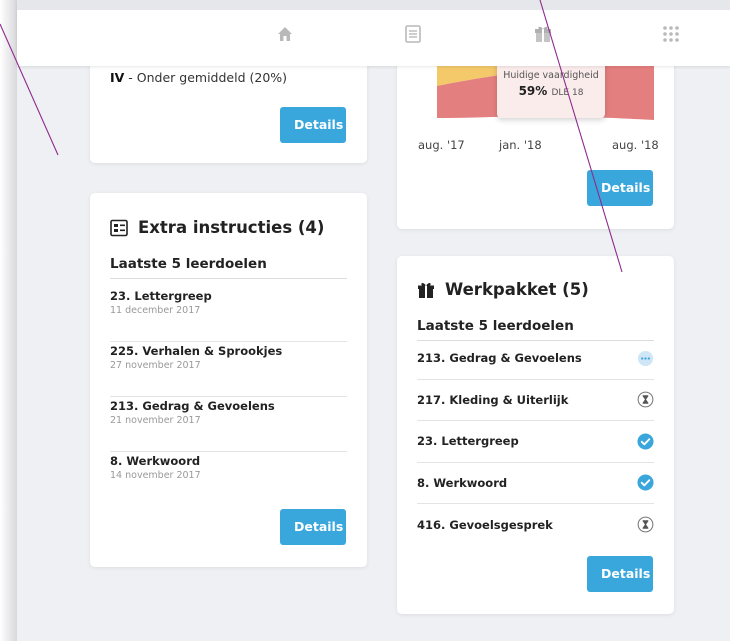 The width and height of the screenshot is (730, 641). I want to click on item-name: 416. Gevoelsgesprek, so click(485, 524).